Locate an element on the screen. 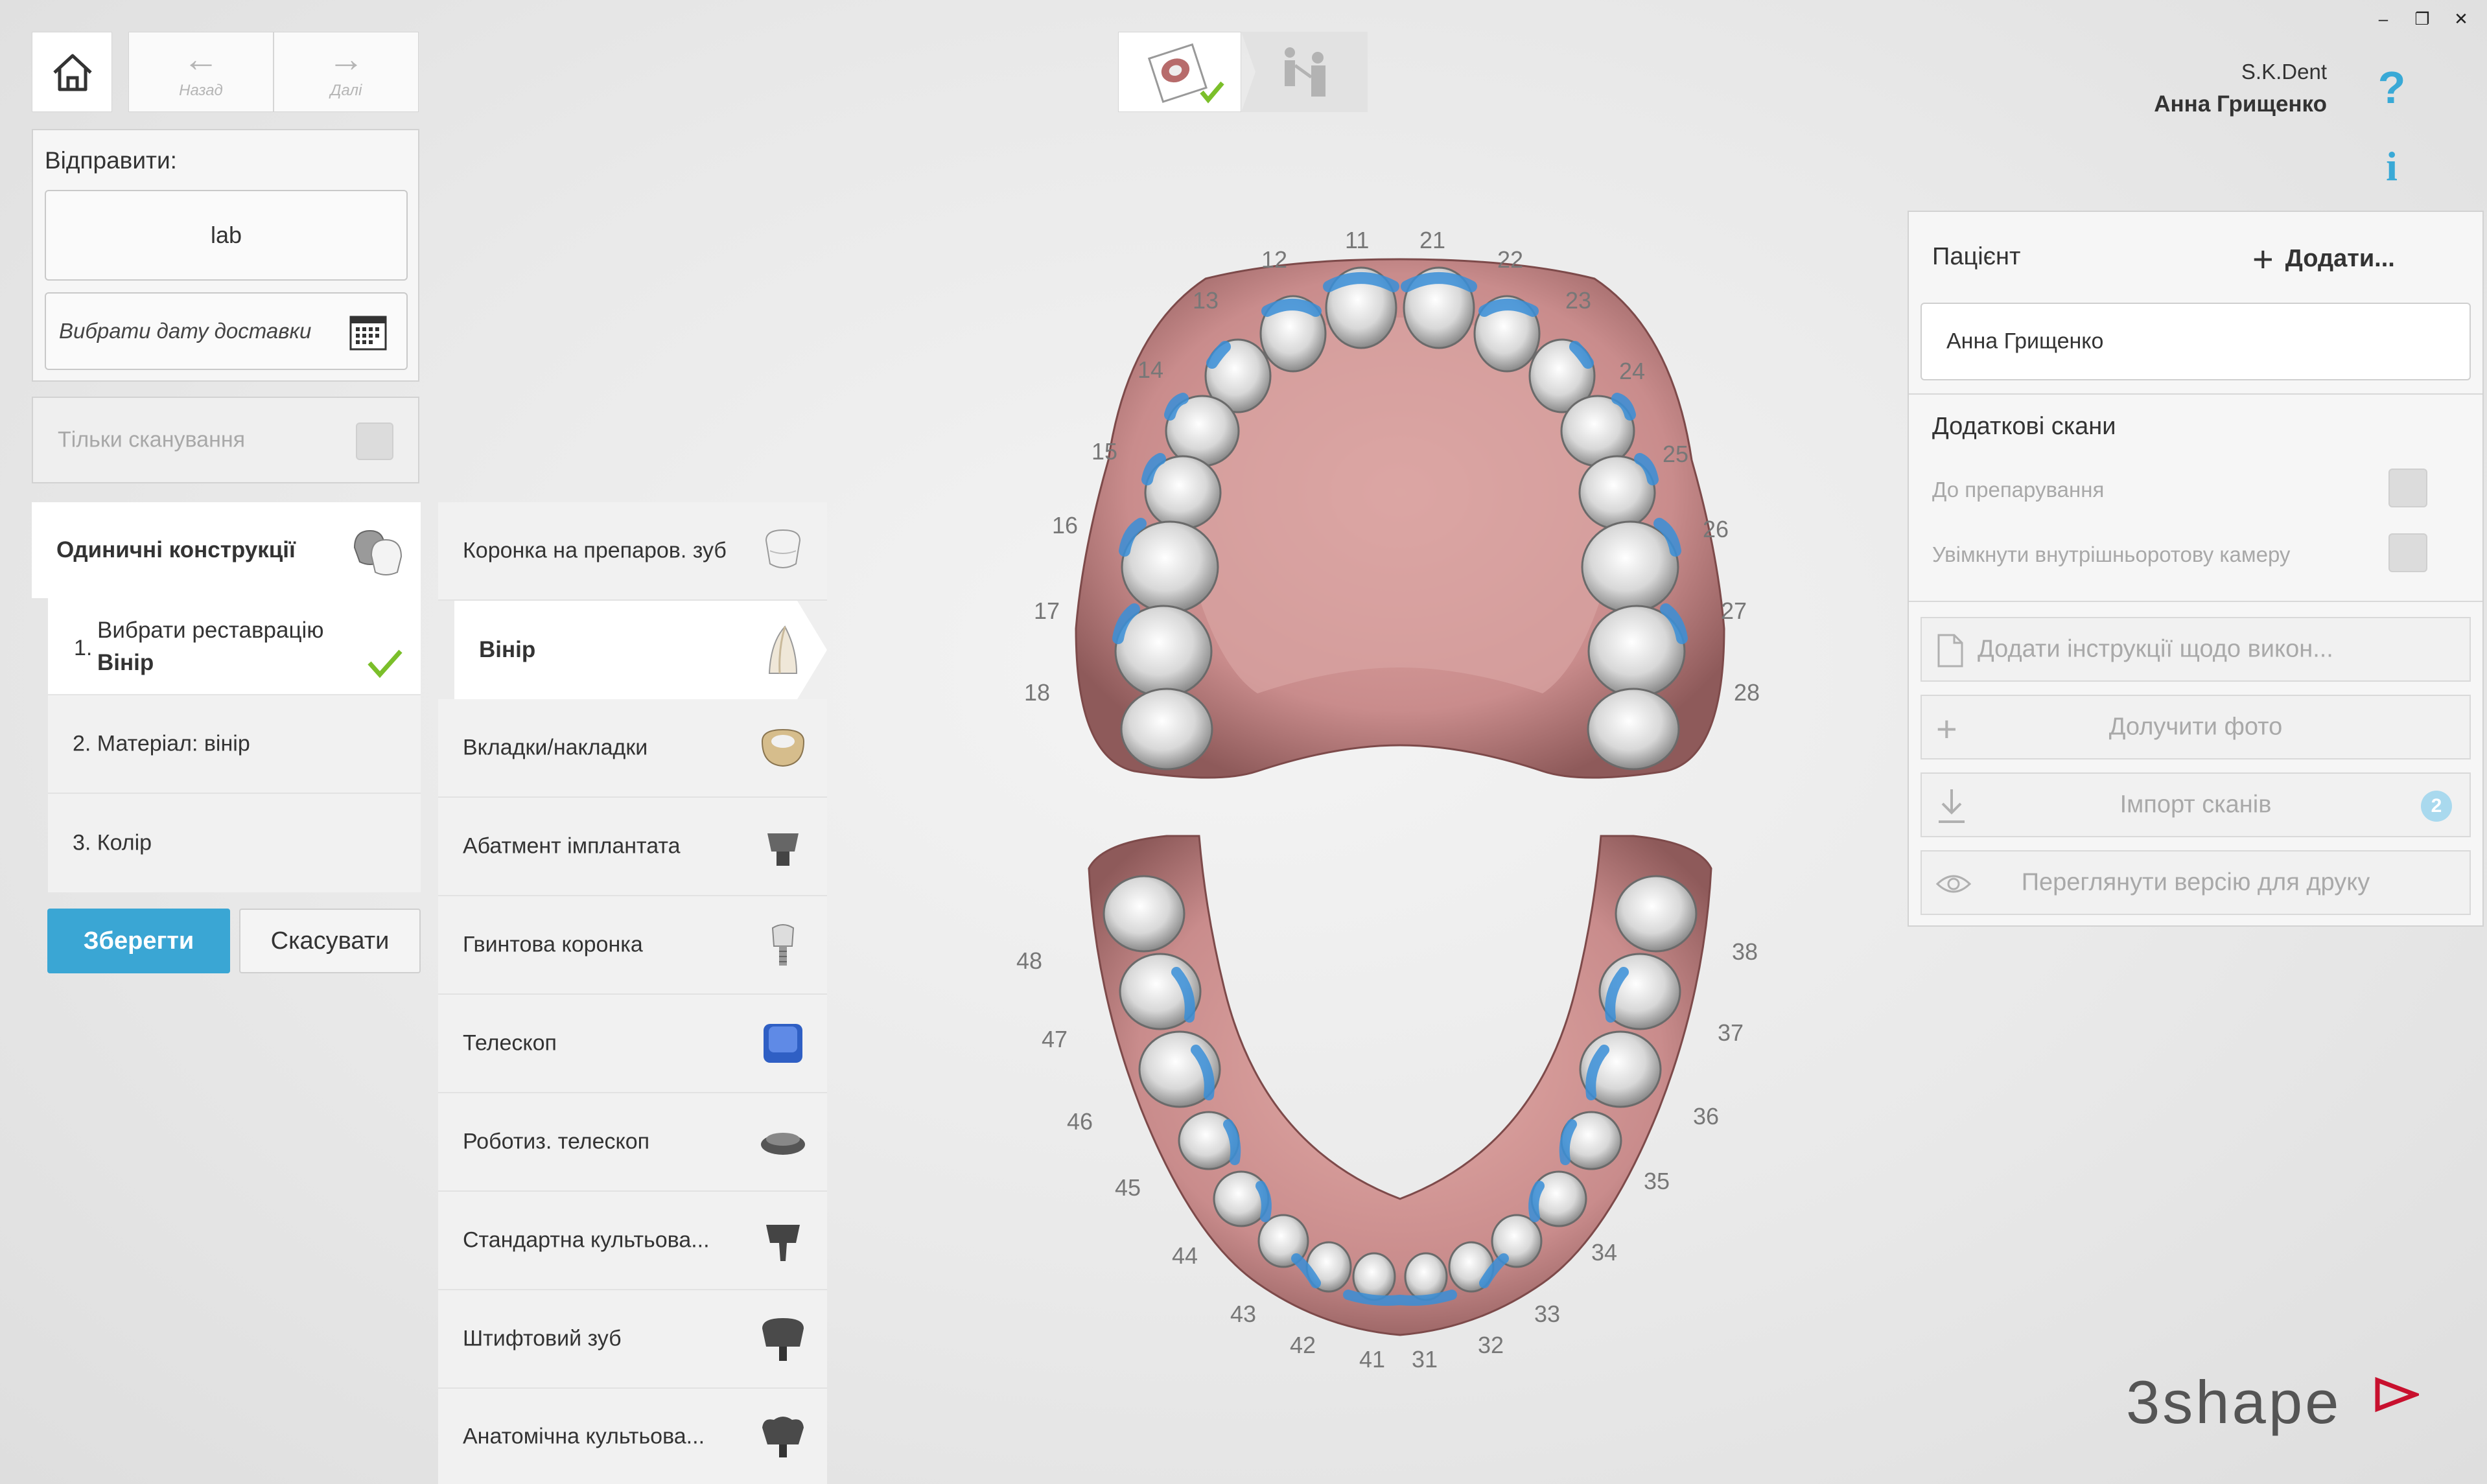  tooth-number: 14 is located at coordinates (1151, 369).